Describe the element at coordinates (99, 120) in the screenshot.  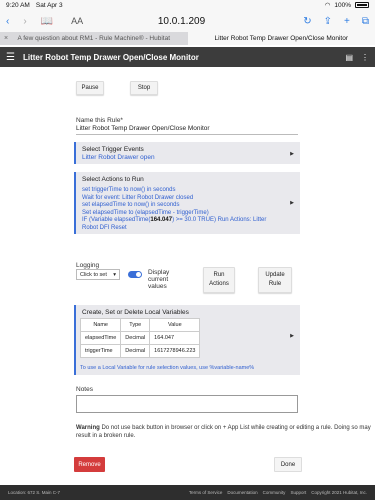
I see `rule-name-label: Name this Rule*` at that location.